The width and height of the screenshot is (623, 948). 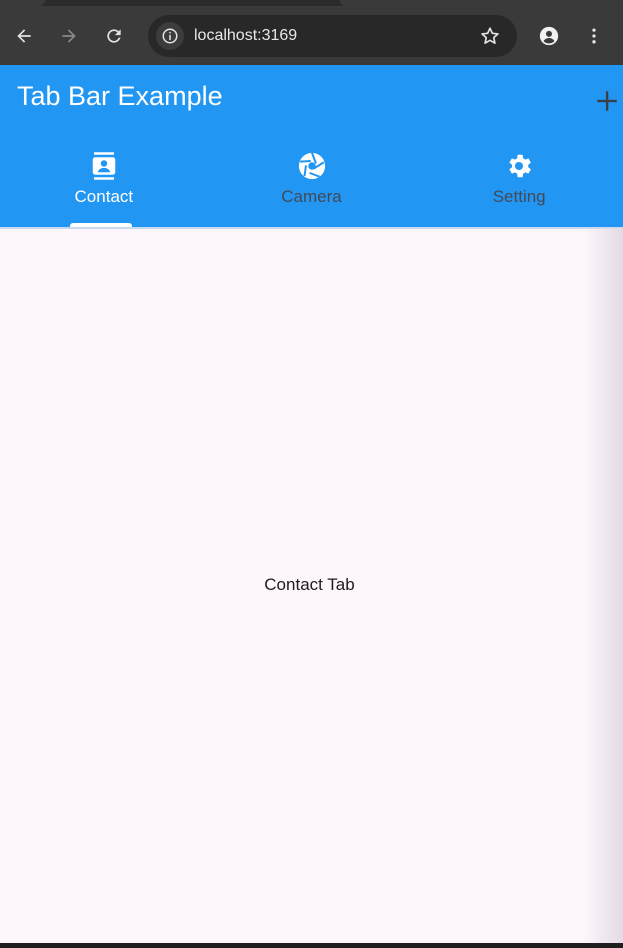 What do you see at coordinates (104, 186) in the screenshot?
I see `tab-contact: Contact` at bounding box center [104, 186].